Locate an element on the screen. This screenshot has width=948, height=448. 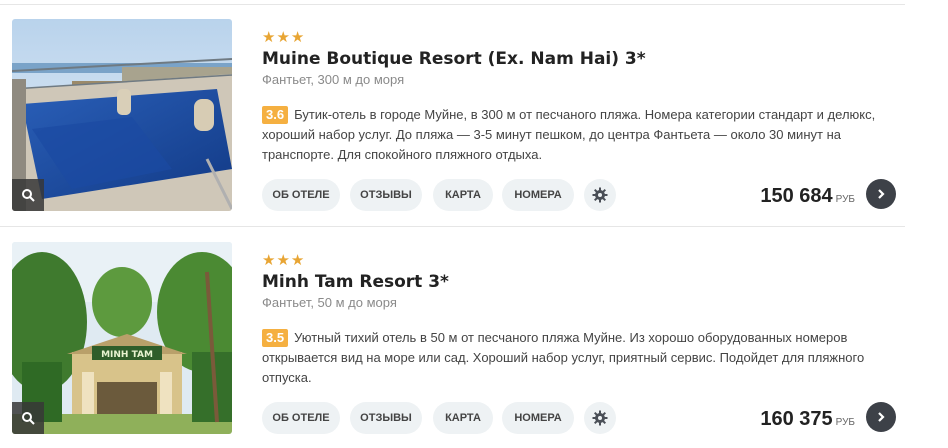
rating-badge: 3.6 is located at coordinates (275, 115).